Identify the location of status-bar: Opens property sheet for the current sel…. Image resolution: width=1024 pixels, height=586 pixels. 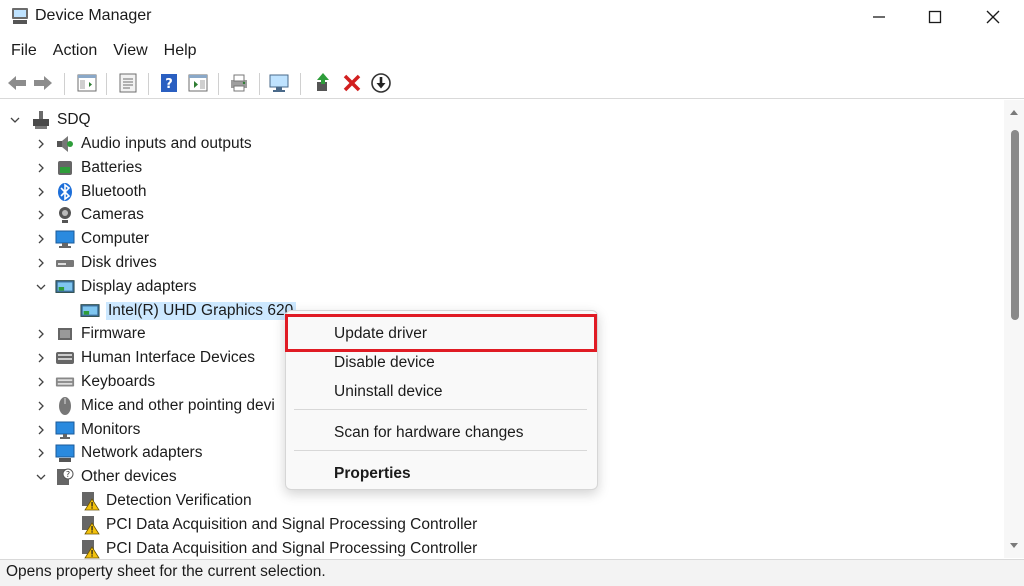
(512, 572).